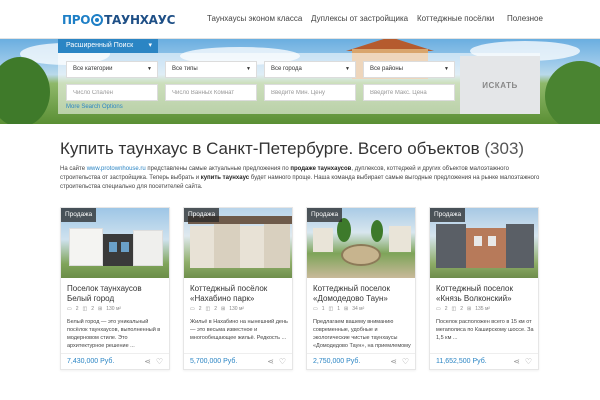  What do you see at coordinates (286, 69) in the screenshot?
I see `city-select-value: Все города` at bounding box center [286, 69].